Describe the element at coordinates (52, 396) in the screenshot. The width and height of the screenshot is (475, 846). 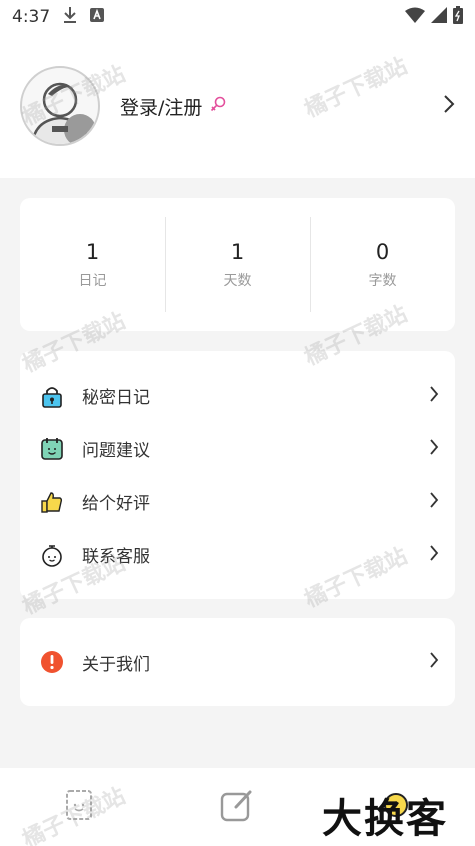
I see `lock-icon` at that location.